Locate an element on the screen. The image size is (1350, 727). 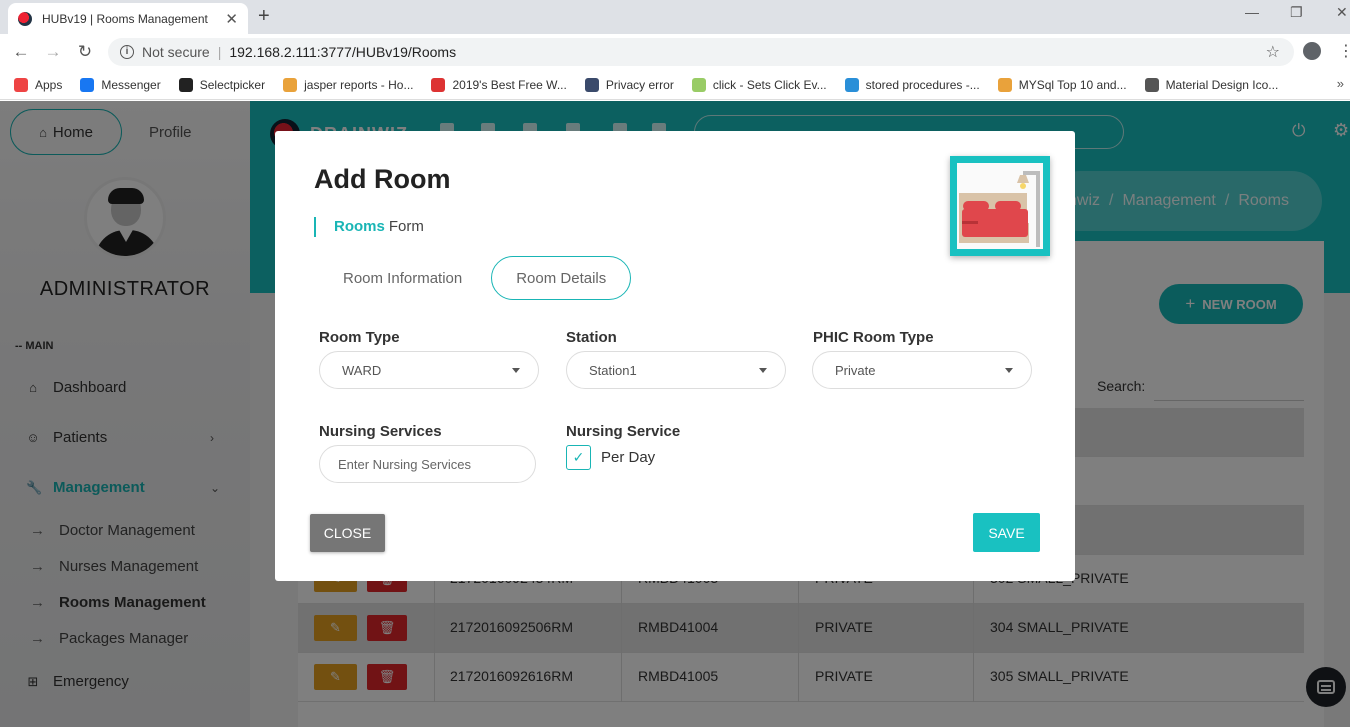
station-value: Station1 is located at coordinates (613, 370).